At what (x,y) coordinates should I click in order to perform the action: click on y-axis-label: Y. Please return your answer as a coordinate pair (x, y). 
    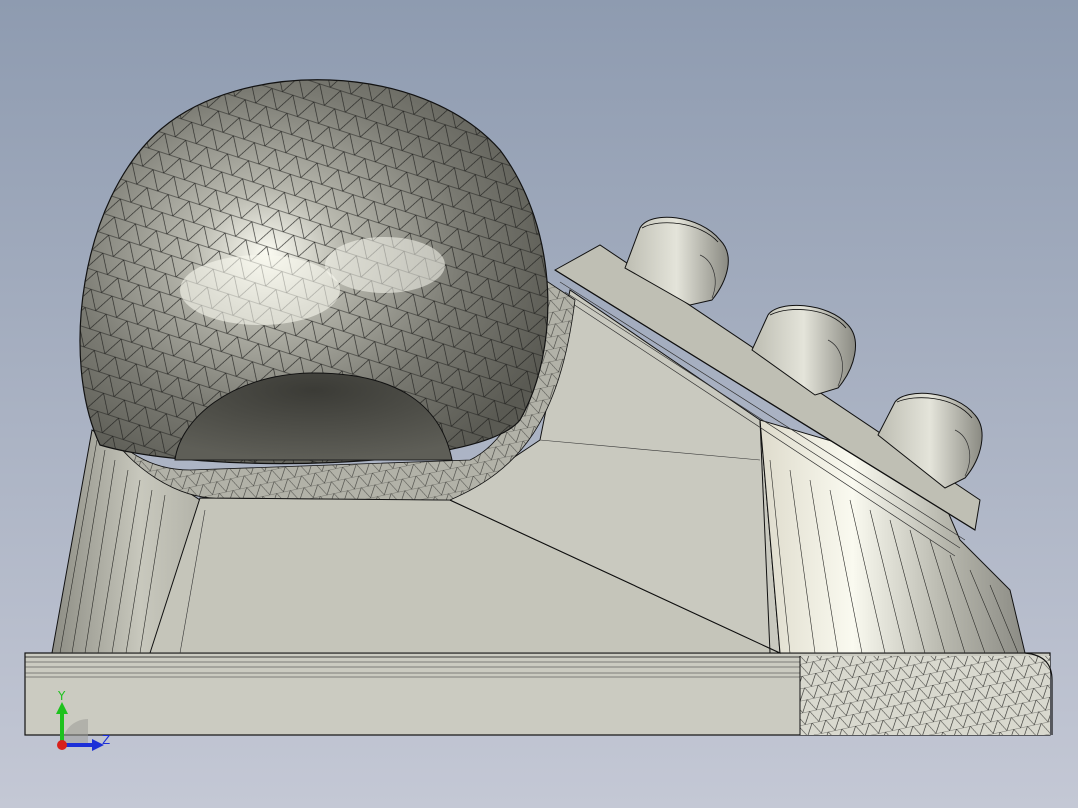
    Looking at the image, I should click on (61, 696).